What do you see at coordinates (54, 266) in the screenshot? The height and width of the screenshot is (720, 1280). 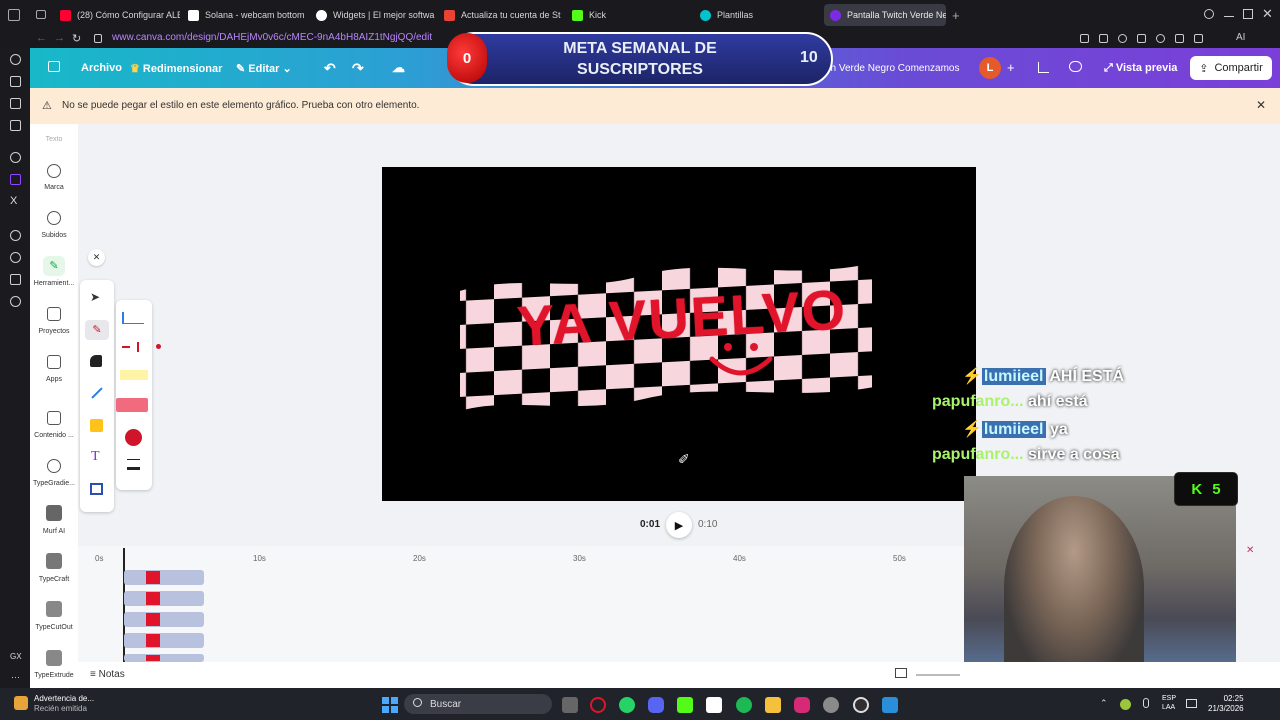 I see `tools-icon: ✎` at bounding box center [54, 266].